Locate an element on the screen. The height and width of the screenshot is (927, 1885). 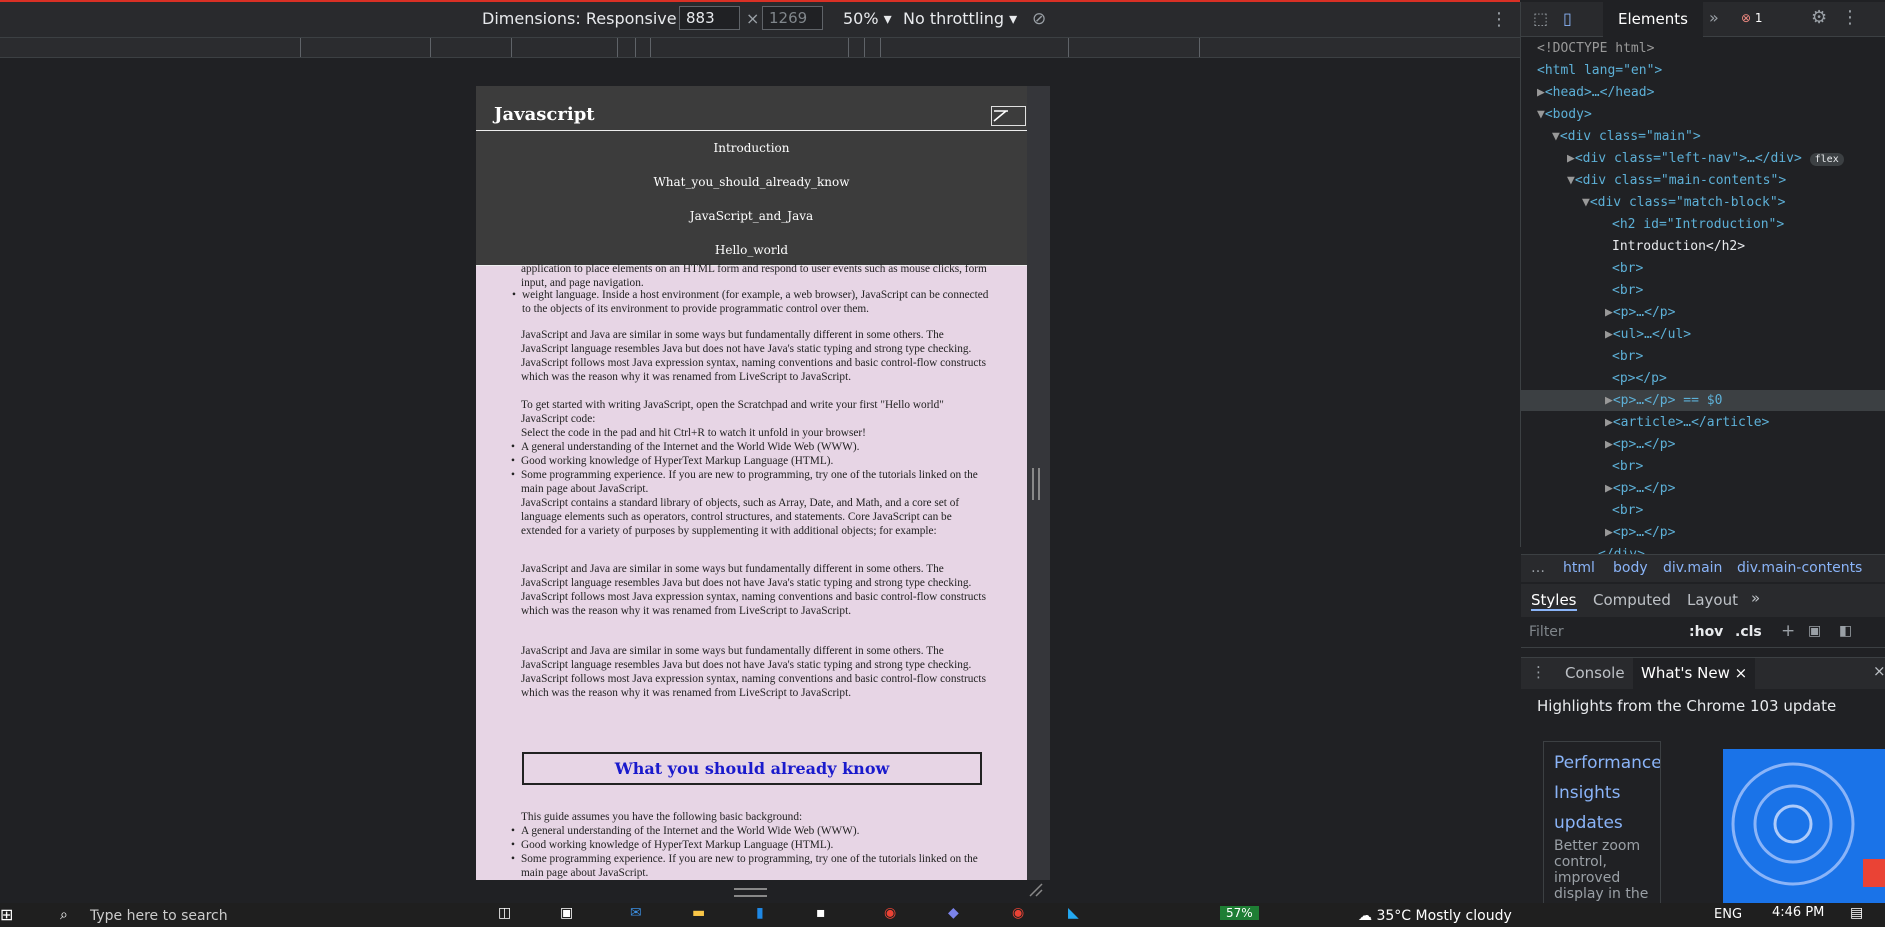
mail-icon: ✉ is located at coordinates (636, 913).